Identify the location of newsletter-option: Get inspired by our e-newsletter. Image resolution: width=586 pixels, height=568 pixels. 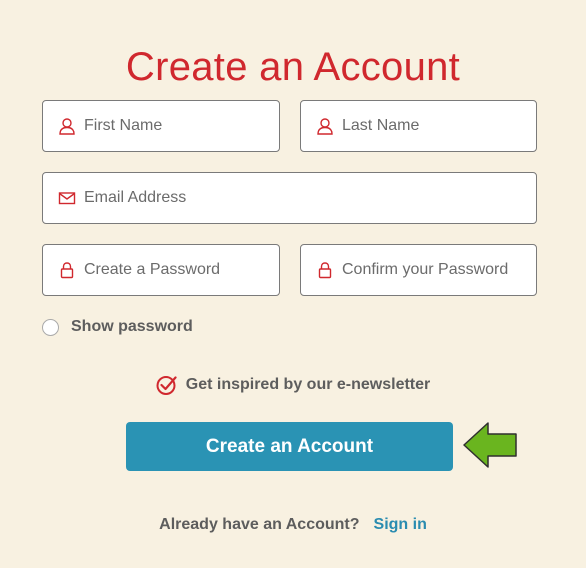
(293, 385).